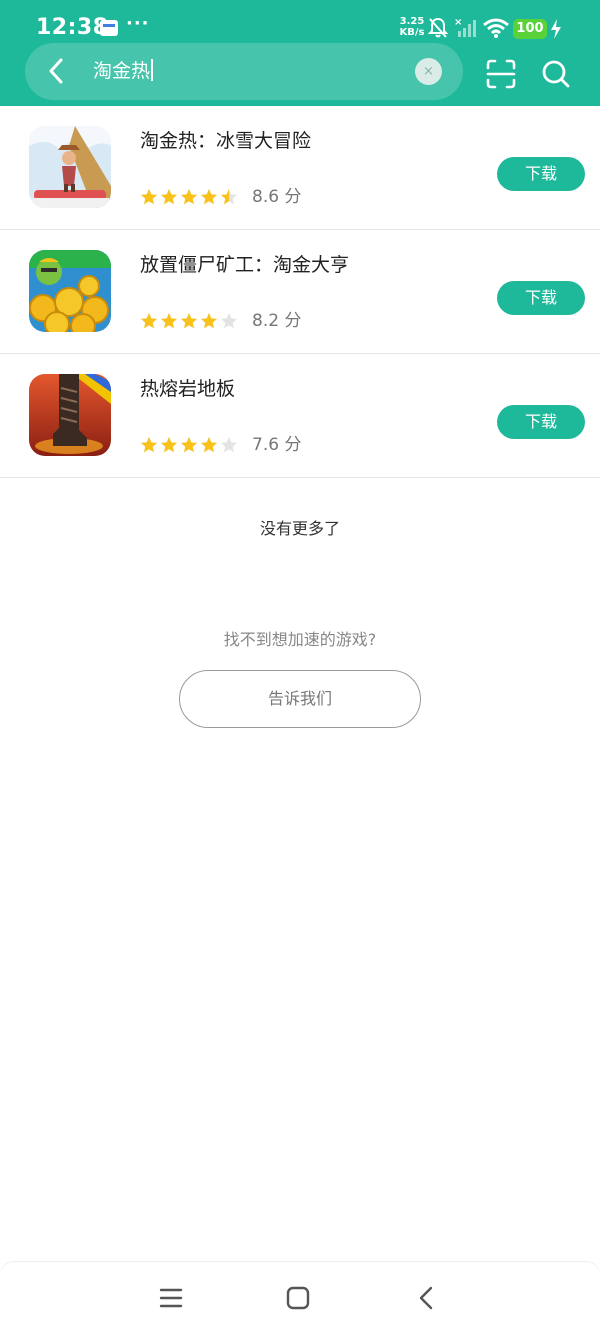 The height and width of the screenshot is (1333, 600). Describe the element at coordinates (171, 1298) in the screenshot. I see `menu-icon` at that location.